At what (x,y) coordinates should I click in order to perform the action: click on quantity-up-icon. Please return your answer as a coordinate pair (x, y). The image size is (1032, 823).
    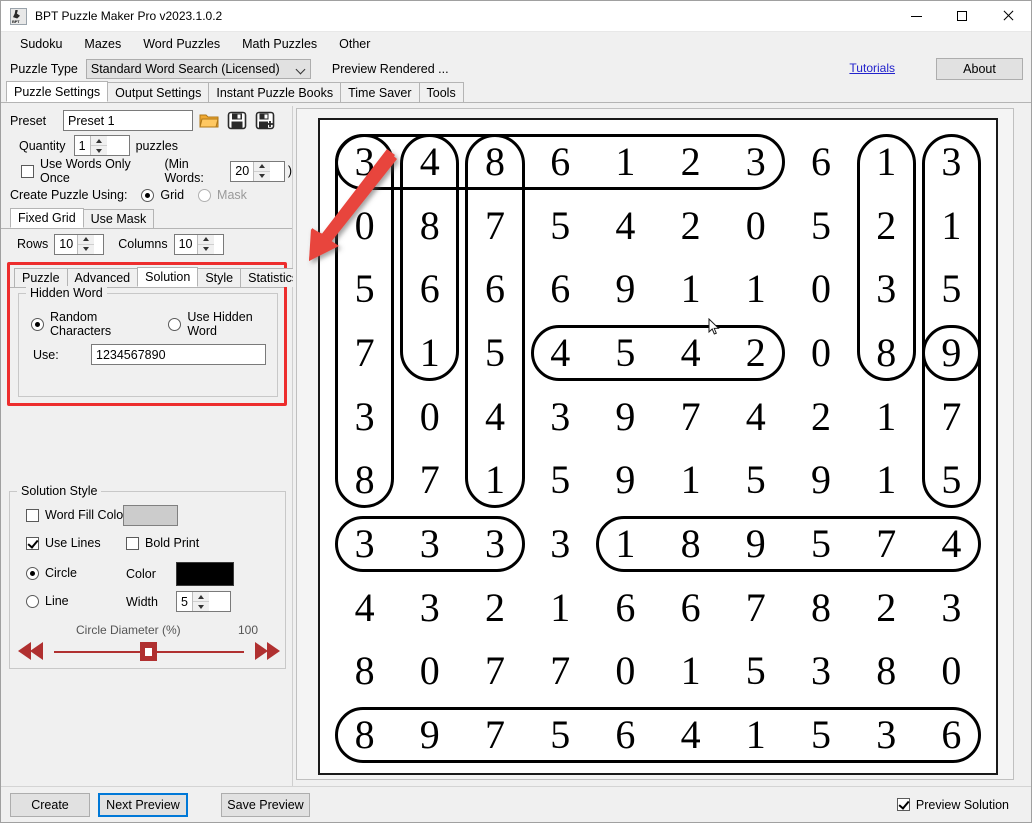
    Looking at the image, I should click on (98, 141).